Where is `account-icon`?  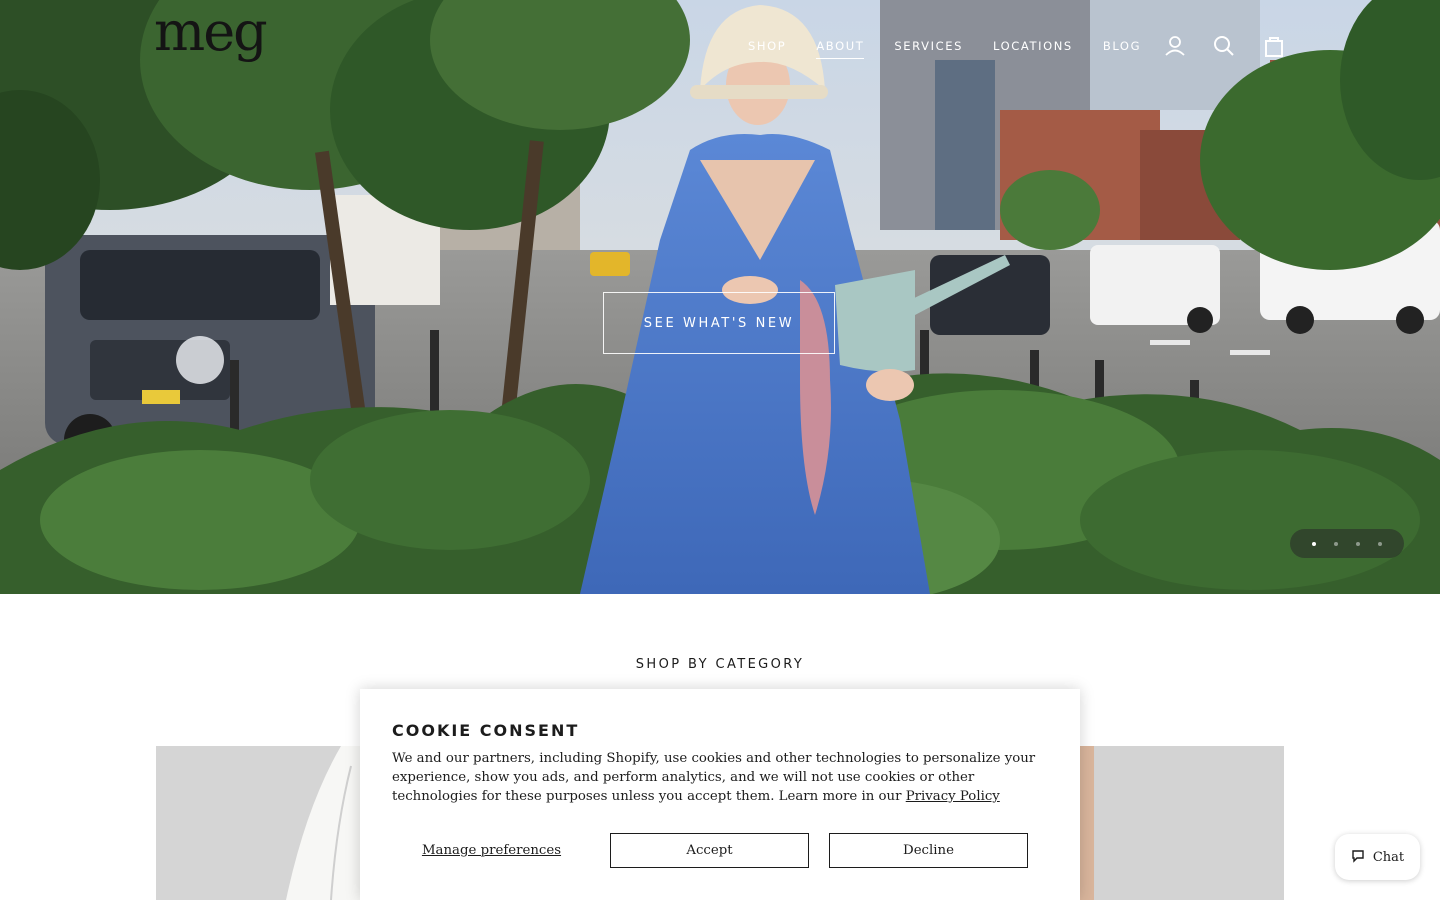 account-icon is located at coordinates (1175, 46).